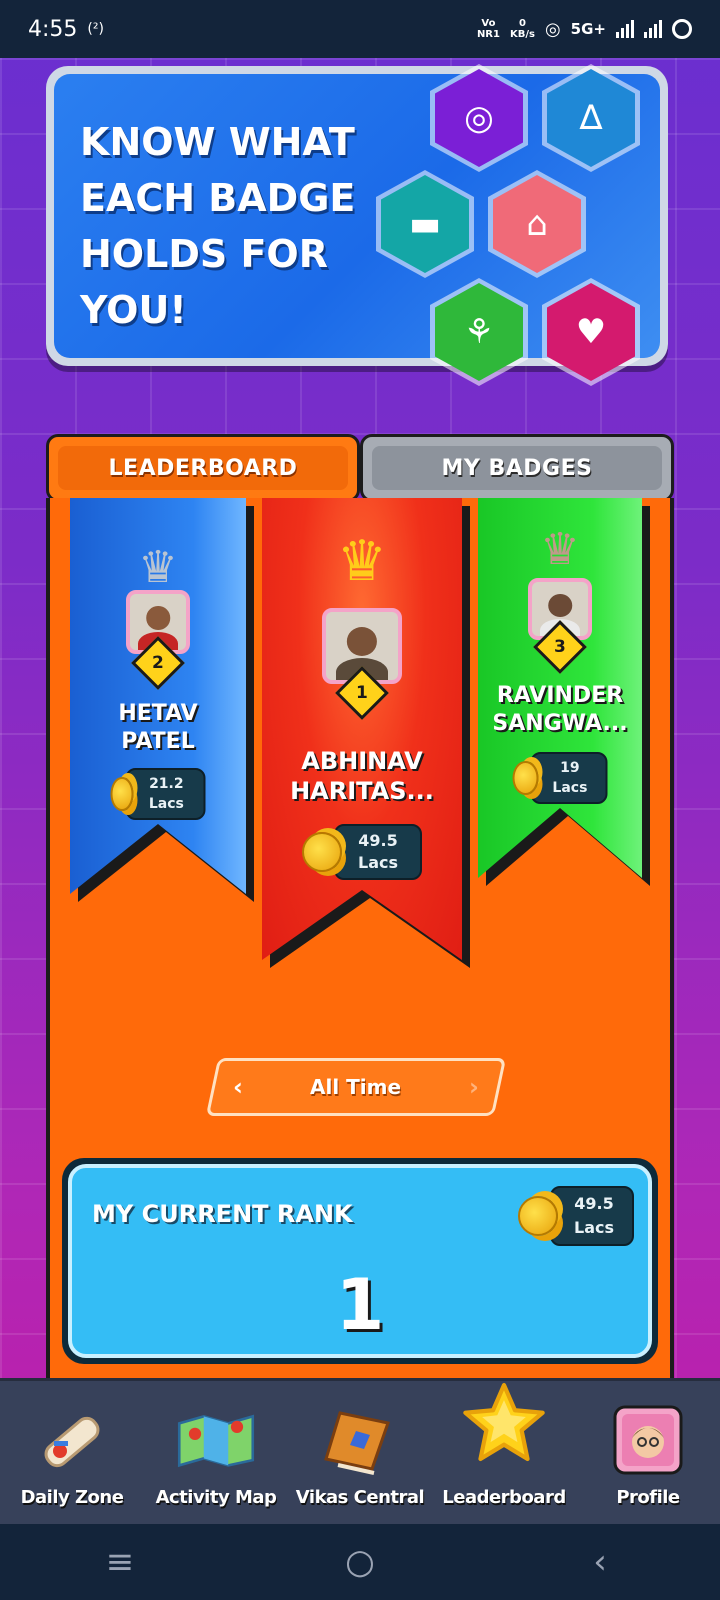  I want to click on tab-leaderboard-label: LEADERBOARD, so click(203, 468).